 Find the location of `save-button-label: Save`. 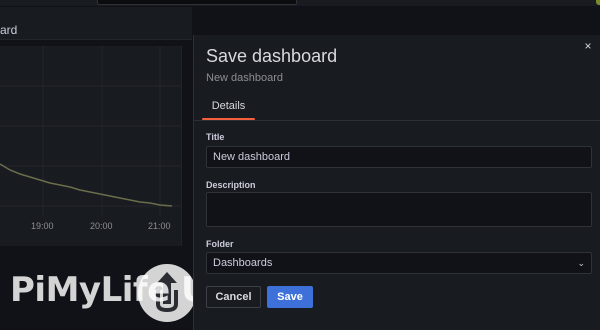

save-button-label: Save is located at coordinates (290, 297).